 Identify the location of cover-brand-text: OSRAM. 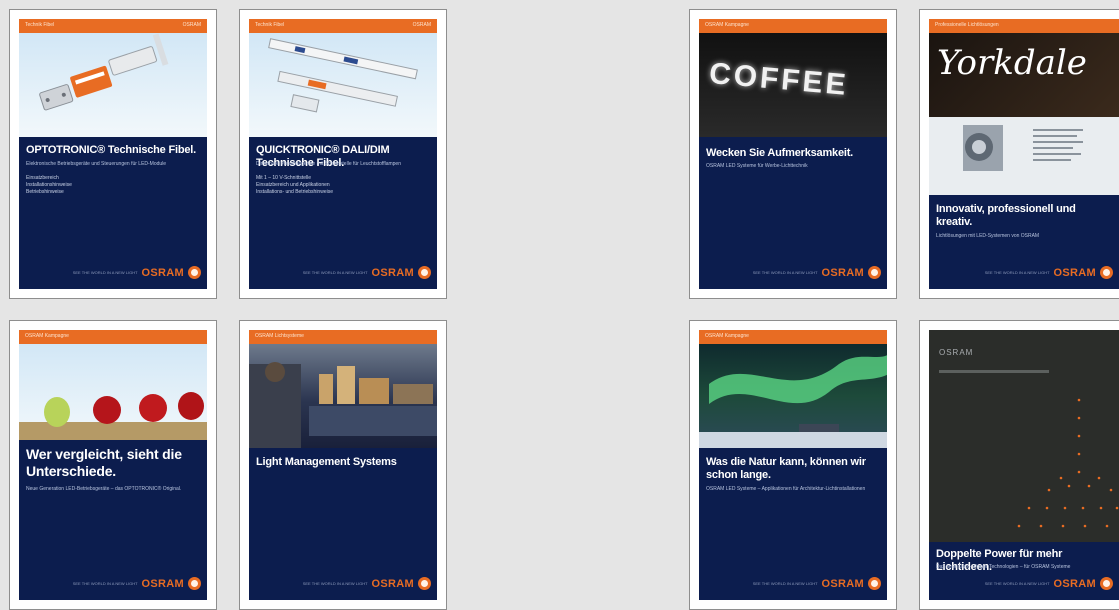
(956, 352).